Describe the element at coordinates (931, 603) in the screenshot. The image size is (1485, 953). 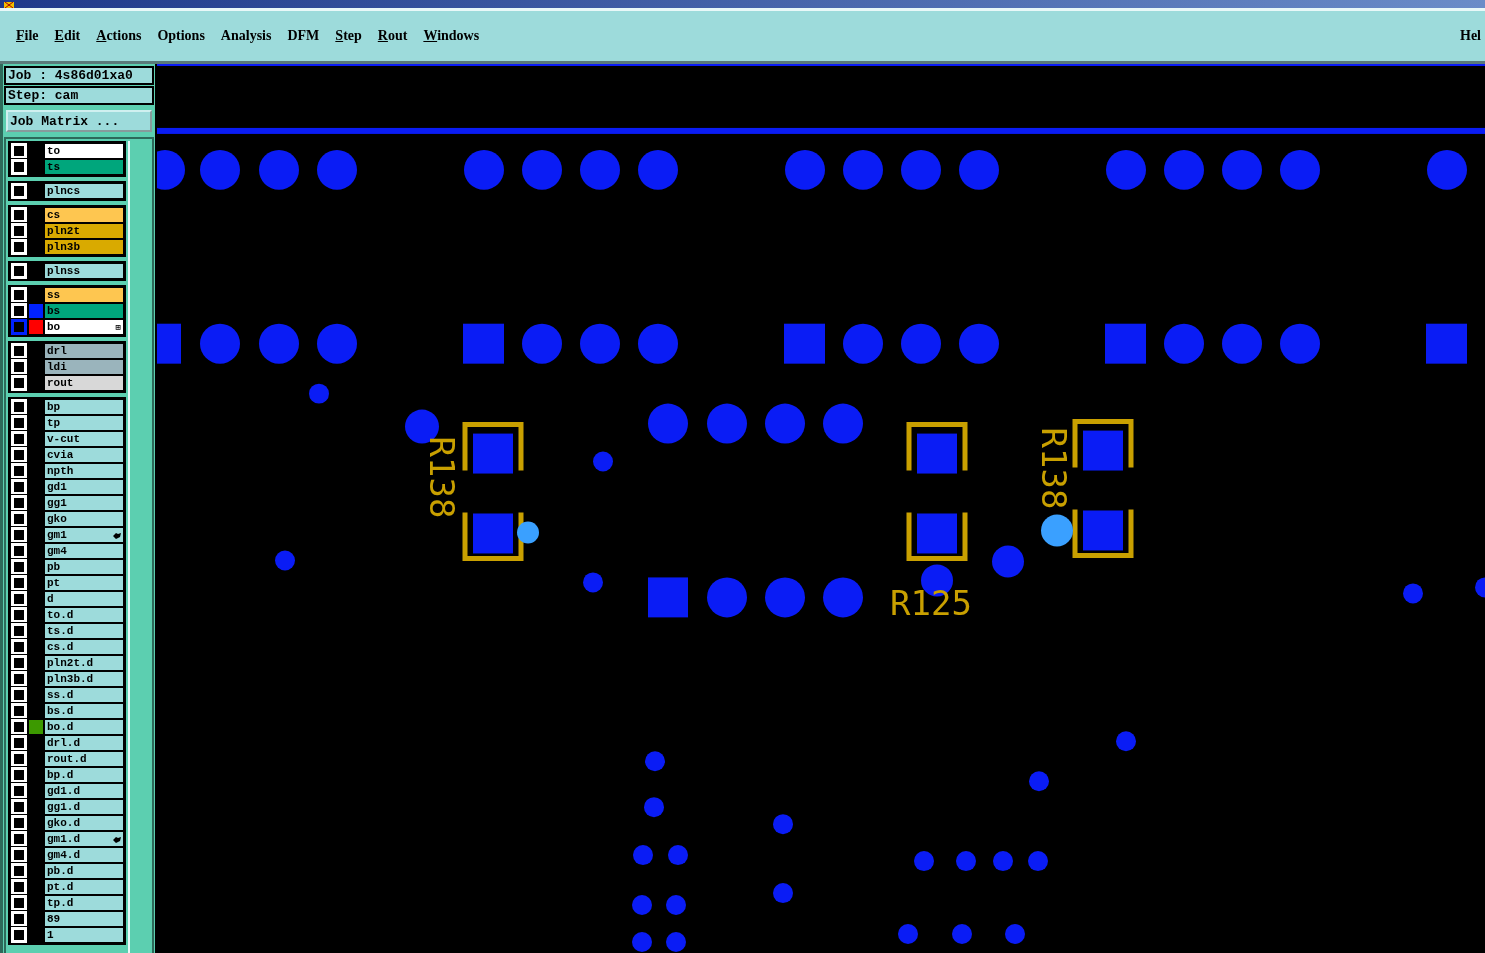
I see `reference-label: R125` at that location.